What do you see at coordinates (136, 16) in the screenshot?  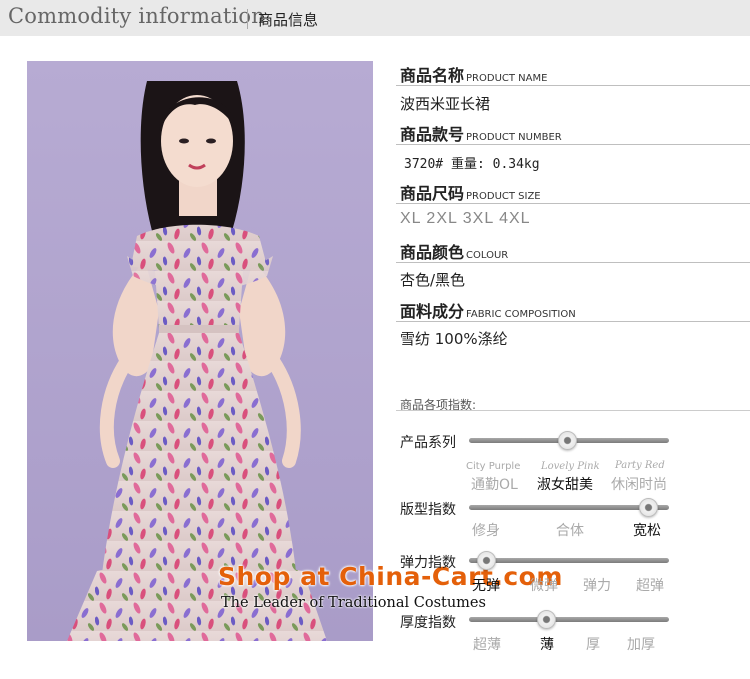 I see `header-title-en: Commodity information` at bounding box center [136, 16].